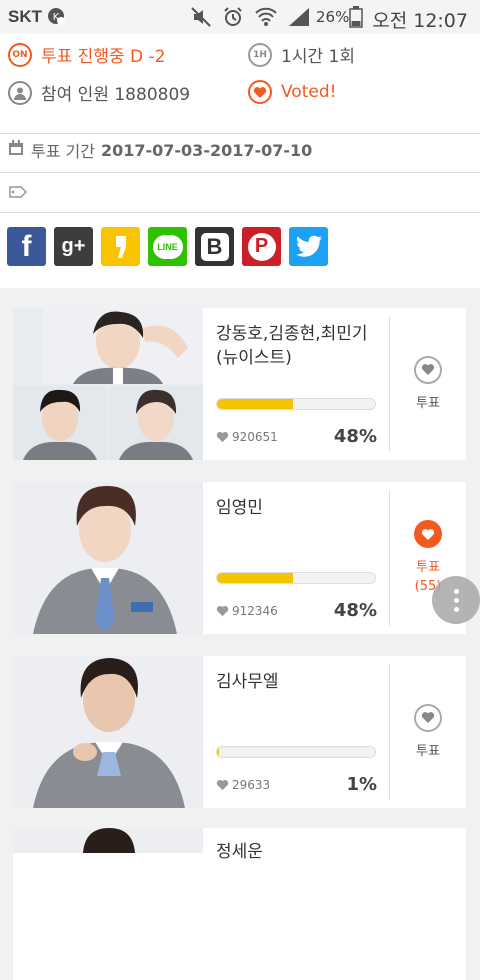 The image size is (480, 980). I want to click on vote-count: 912346, so click(247, 611).